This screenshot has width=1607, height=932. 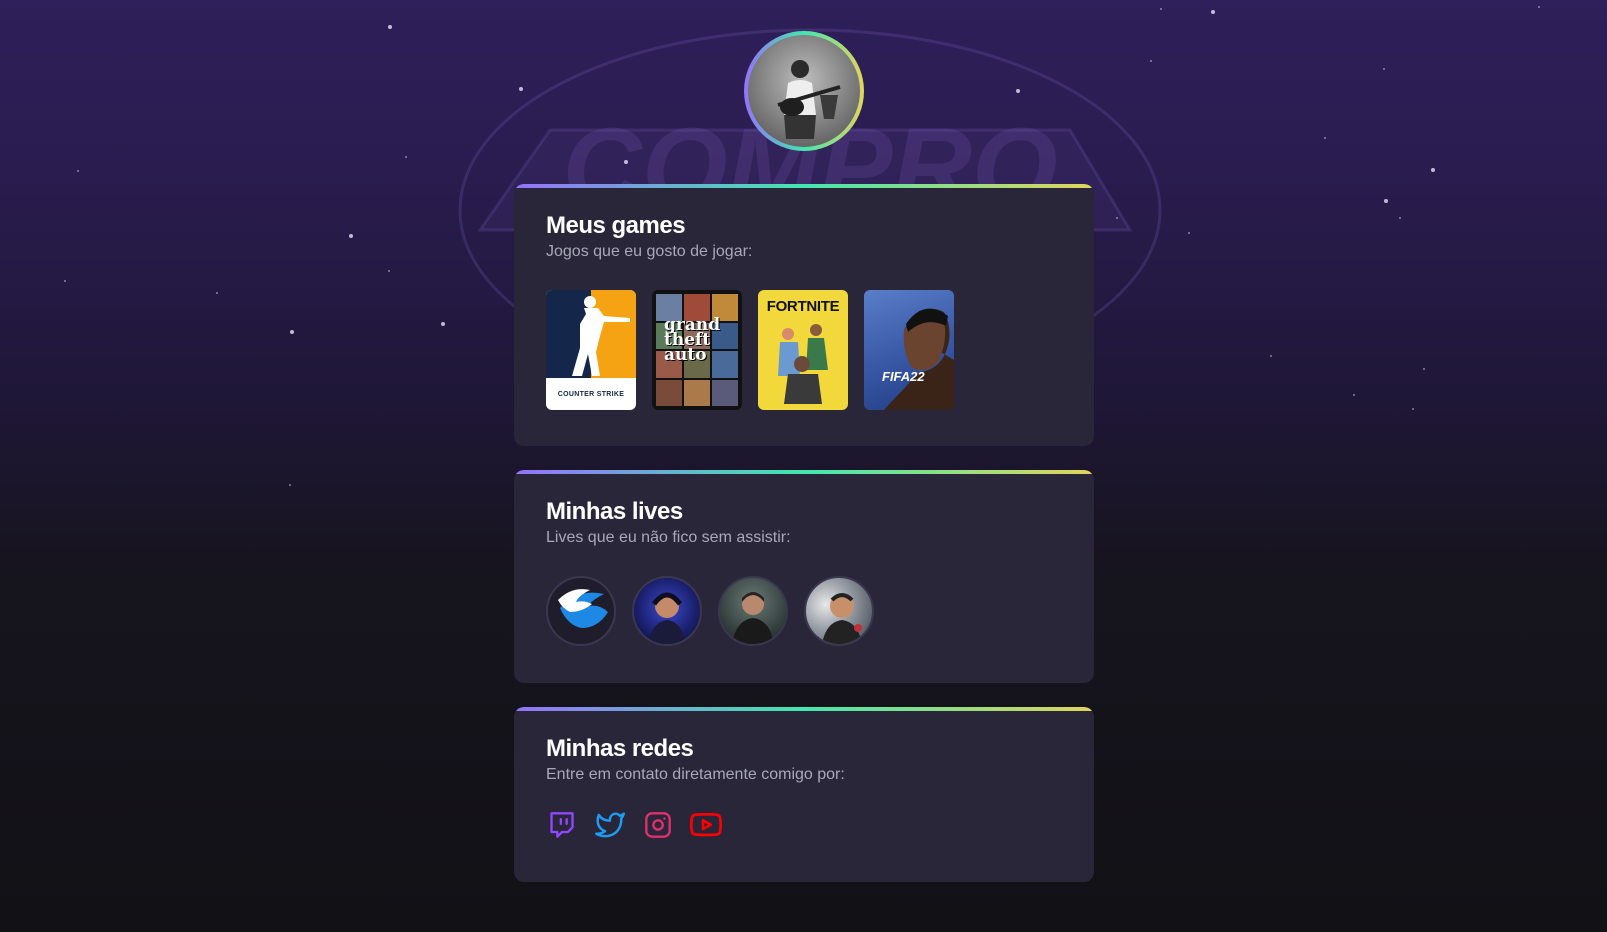 What do you see at coordinates (903, 376) in the screenshot?
I see `fifa-label: FIFA22` at bounding box center [903, 376].